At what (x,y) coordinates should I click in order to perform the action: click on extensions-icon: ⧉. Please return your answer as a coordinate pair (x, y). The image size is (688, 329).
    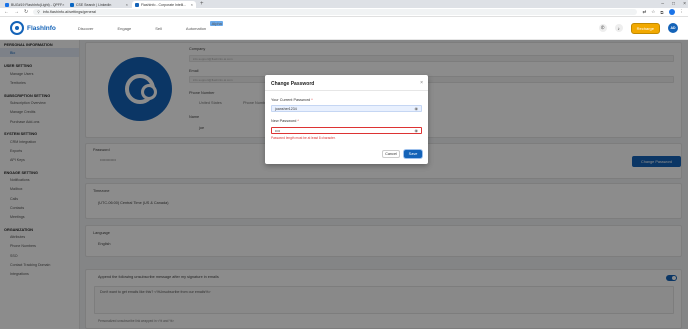
    Looking at the image, I should click on (661, 12).